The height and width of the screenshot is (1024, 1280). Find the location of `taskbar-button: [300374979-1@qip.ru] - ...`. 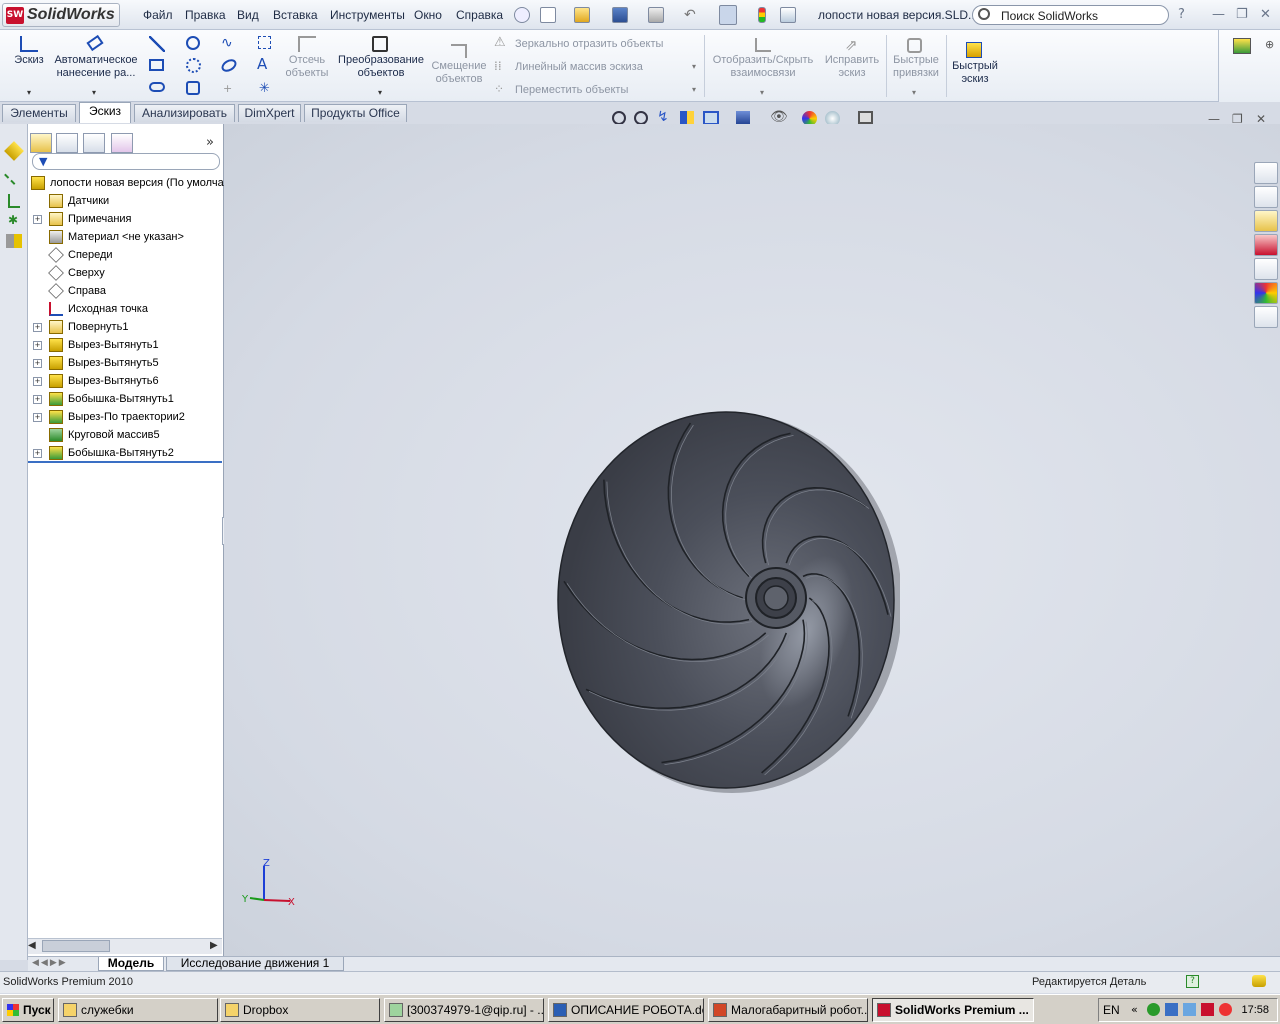

taskbar-button: [300374979-1@qip.ru] - ... is located at coordinates (464, 1010).